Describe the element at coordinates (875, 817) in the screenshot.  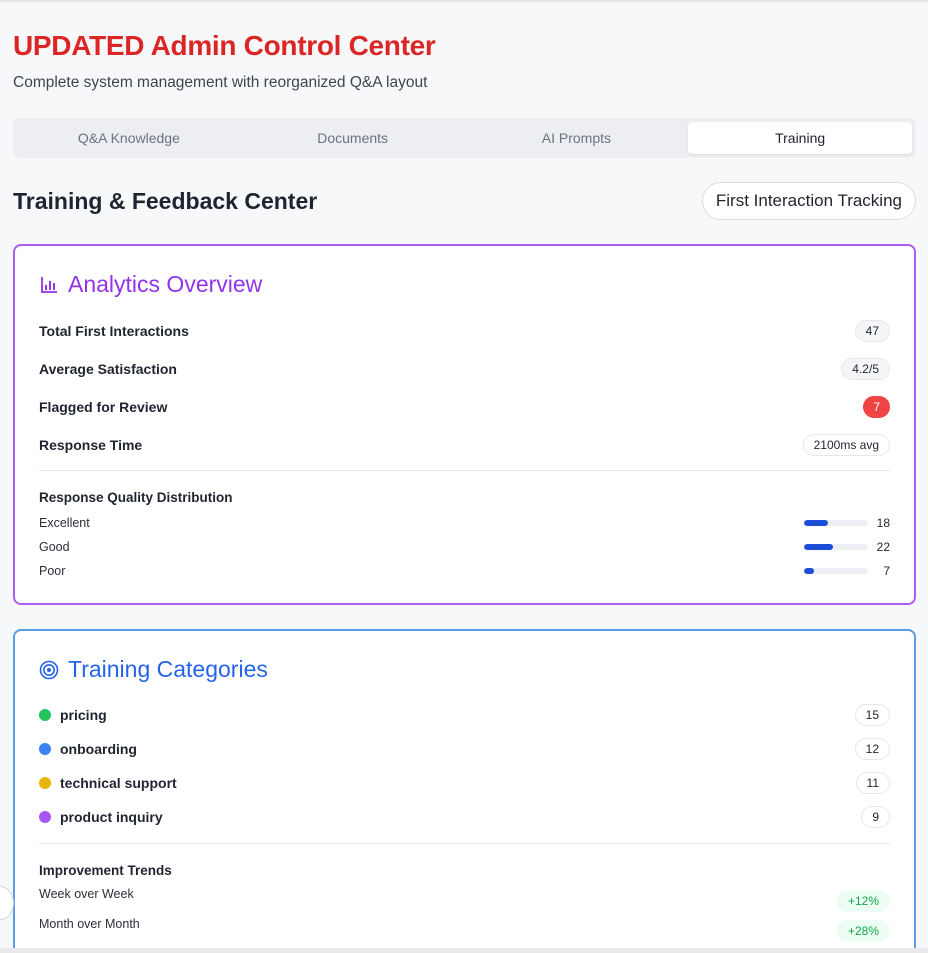
I see `category-count-badge: 9` at that location.